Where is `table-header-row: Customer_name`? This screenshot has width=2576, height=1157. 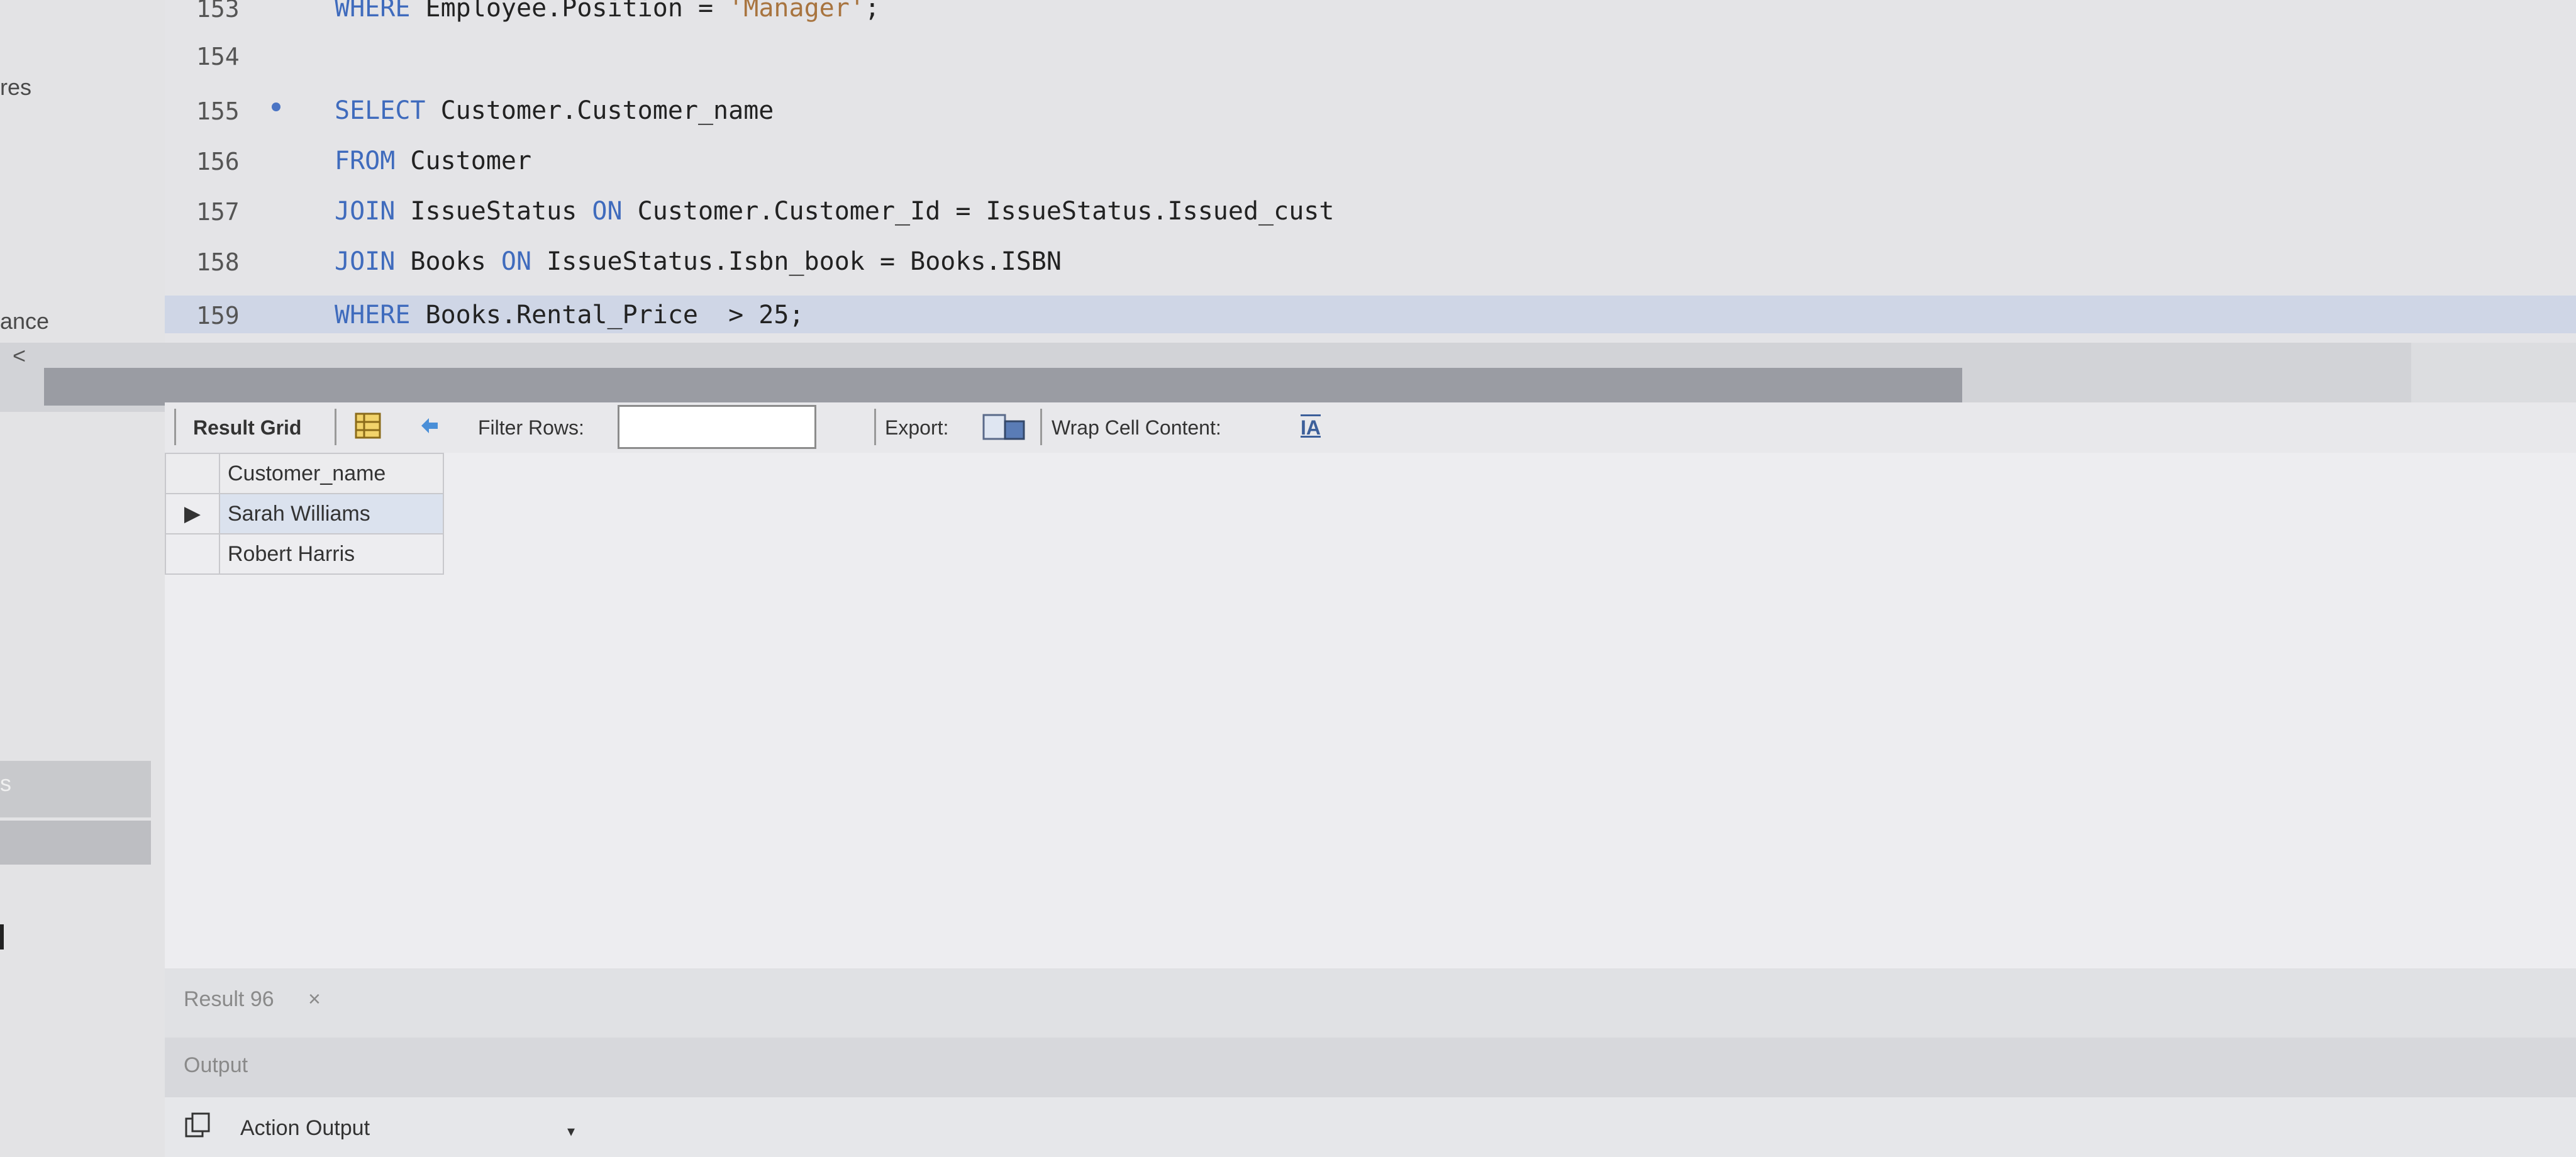
table-header-row: Customer_name is located at coordinates (304, 474).